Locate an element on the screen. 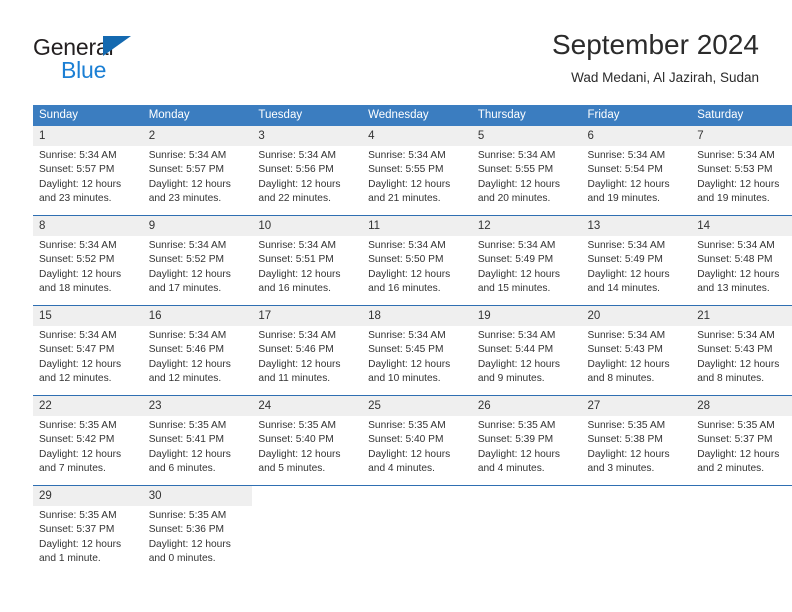 This screenshot has width=792, height=612. page-subtitle: Wad Medani, Al Jazirah, Sudan is located at coordinates (665, 77).